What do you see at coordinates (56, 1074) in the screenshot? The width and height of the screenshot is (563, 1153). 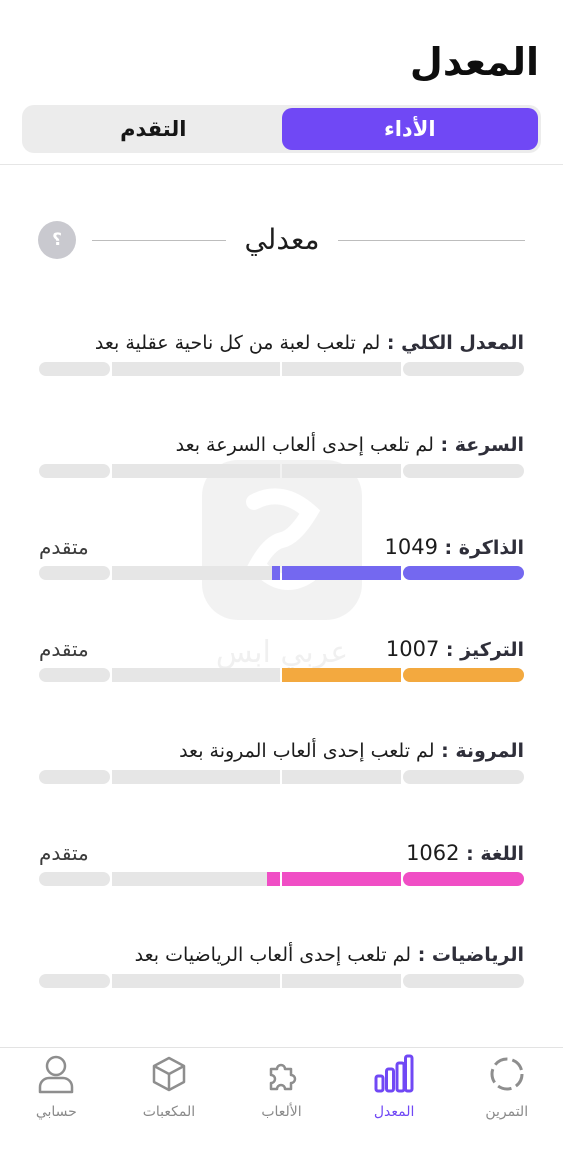 I see `user-icon` at bounding box center [56, 1074].